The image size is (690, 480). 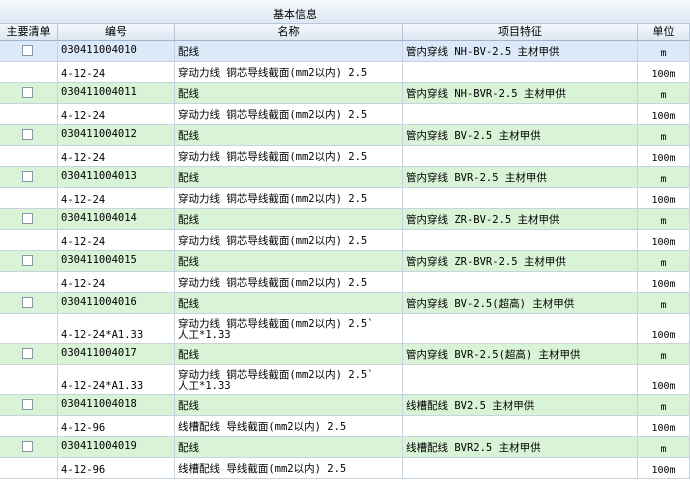 What do you see at coordinates (520, 303) in the screenshot?
I see `feature-cell: 管内穿线 BV-2.5(超高) 主材甲供` at bounding box center [520, 303].